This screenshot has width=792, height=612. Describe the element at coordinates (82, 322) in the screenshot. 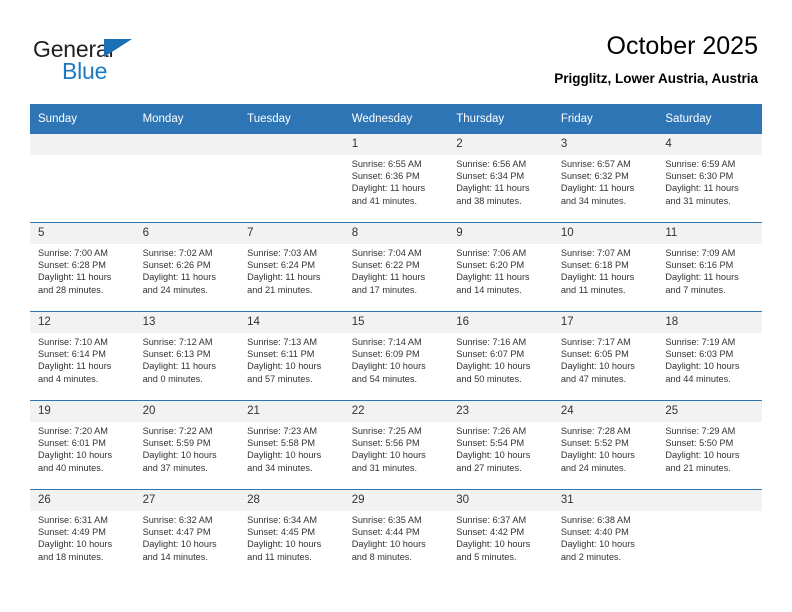

I see `day-number: 12` at that location.